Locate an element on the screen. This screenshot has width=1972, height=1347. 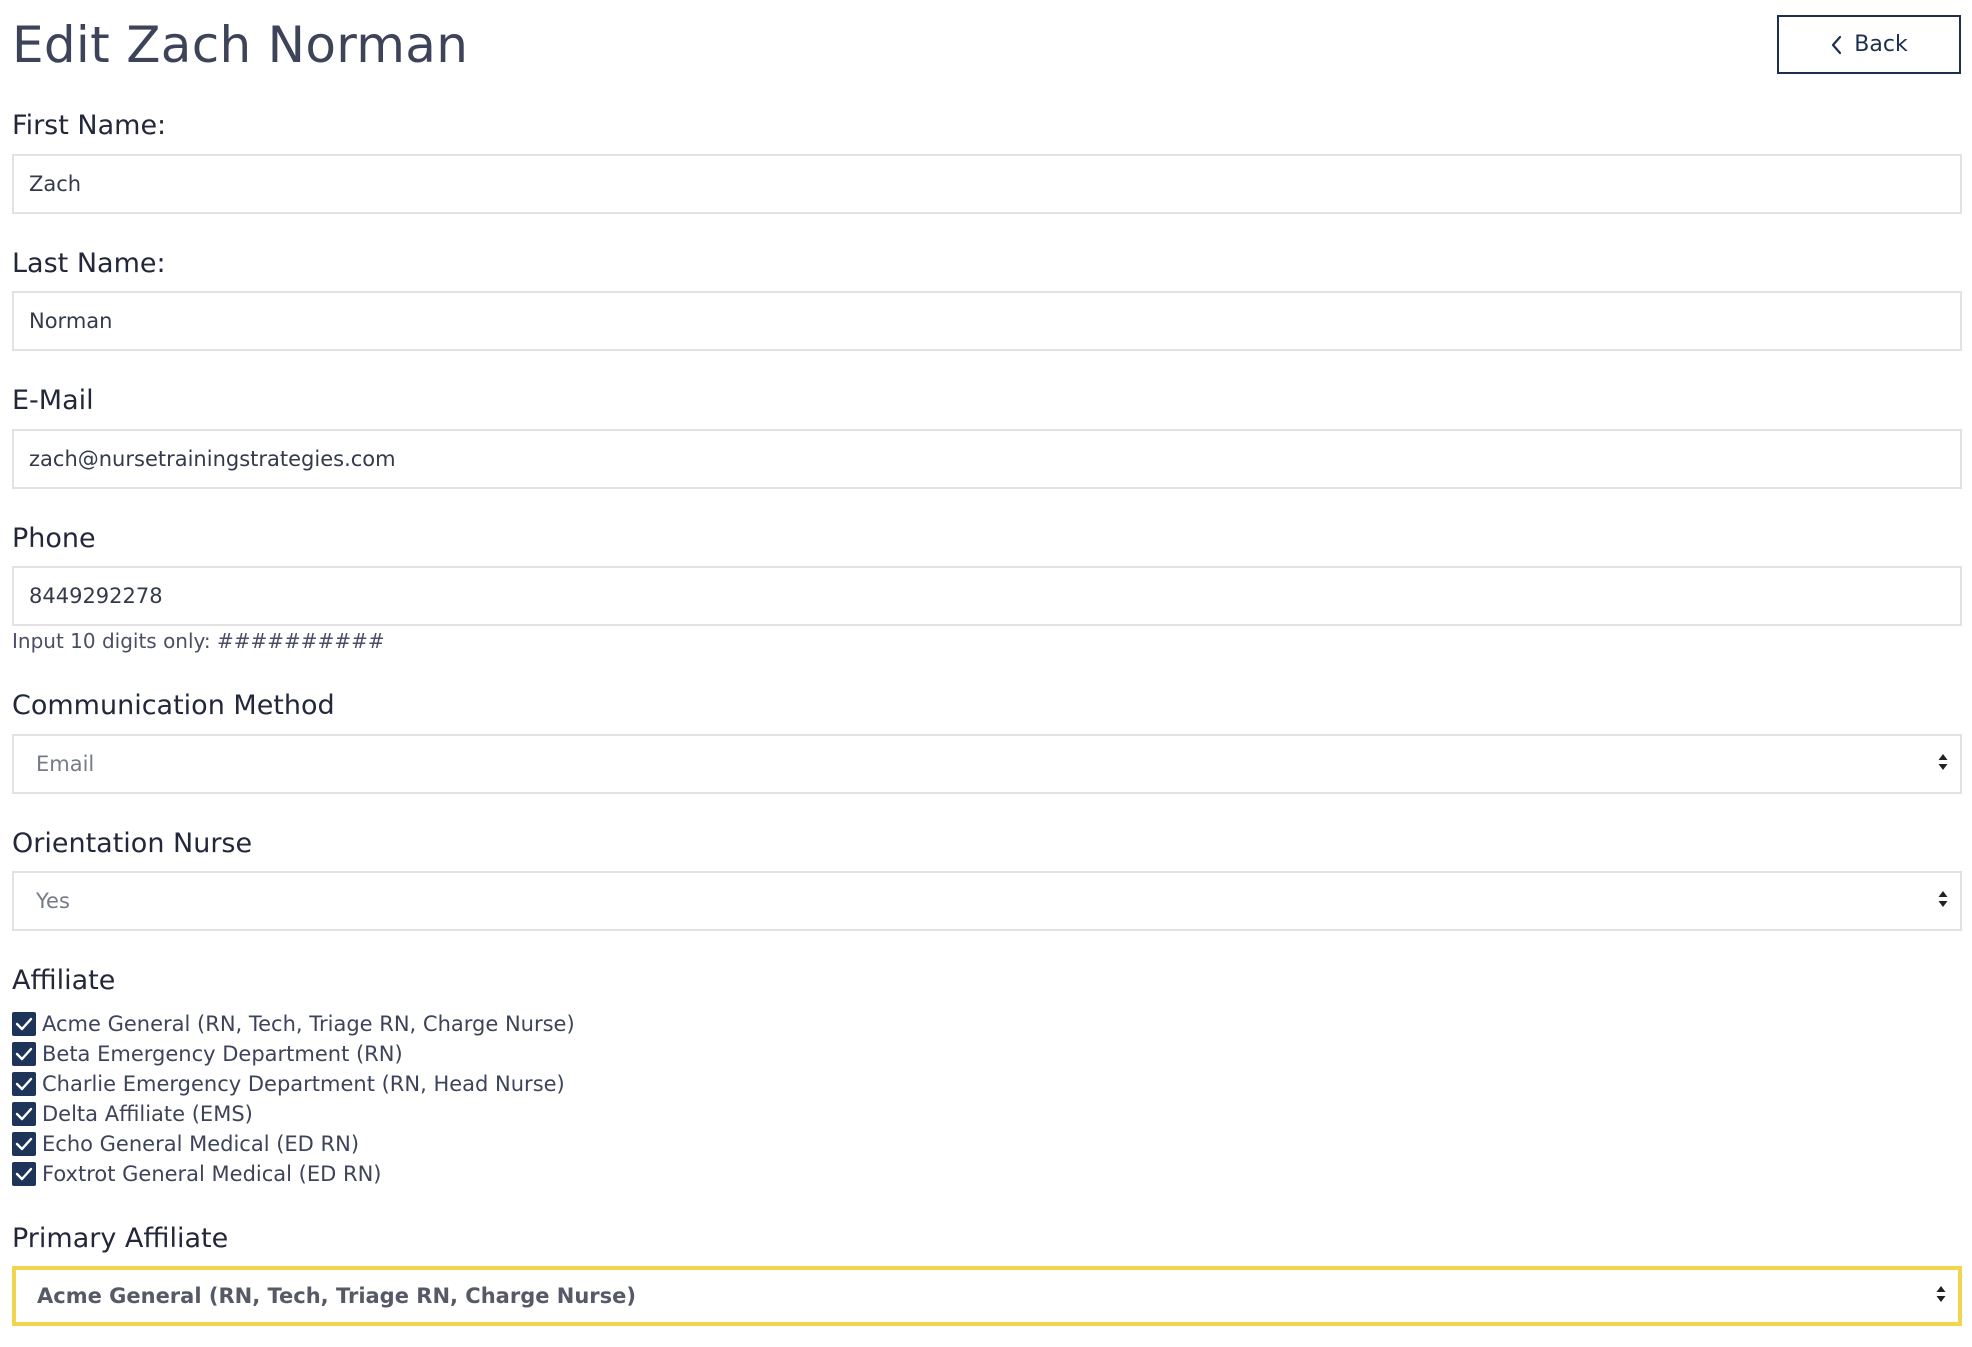
affiliate-option-label: Beta Emergency Department (RN) is located at coordinates (222, 1054).